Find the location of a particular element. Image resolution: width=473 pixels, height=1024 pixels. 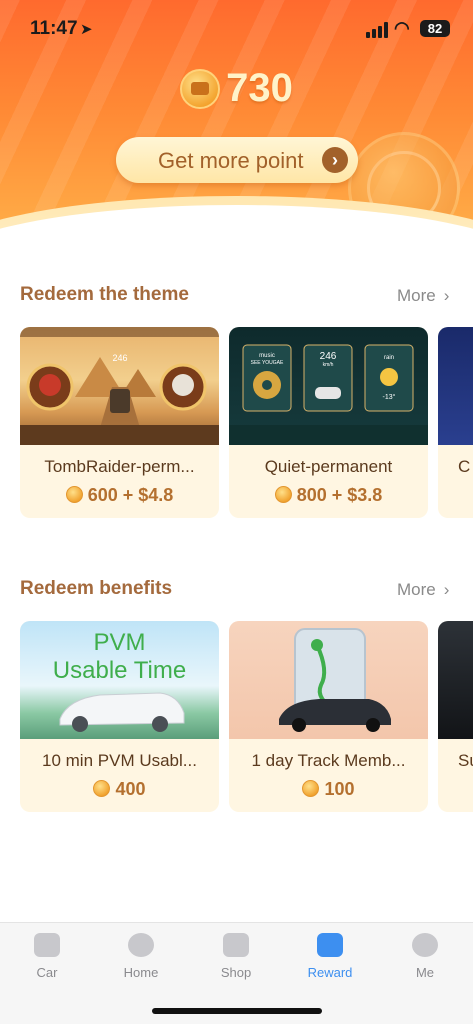

location-arrow-icon: ➤ is located at coordinates (86, 29).